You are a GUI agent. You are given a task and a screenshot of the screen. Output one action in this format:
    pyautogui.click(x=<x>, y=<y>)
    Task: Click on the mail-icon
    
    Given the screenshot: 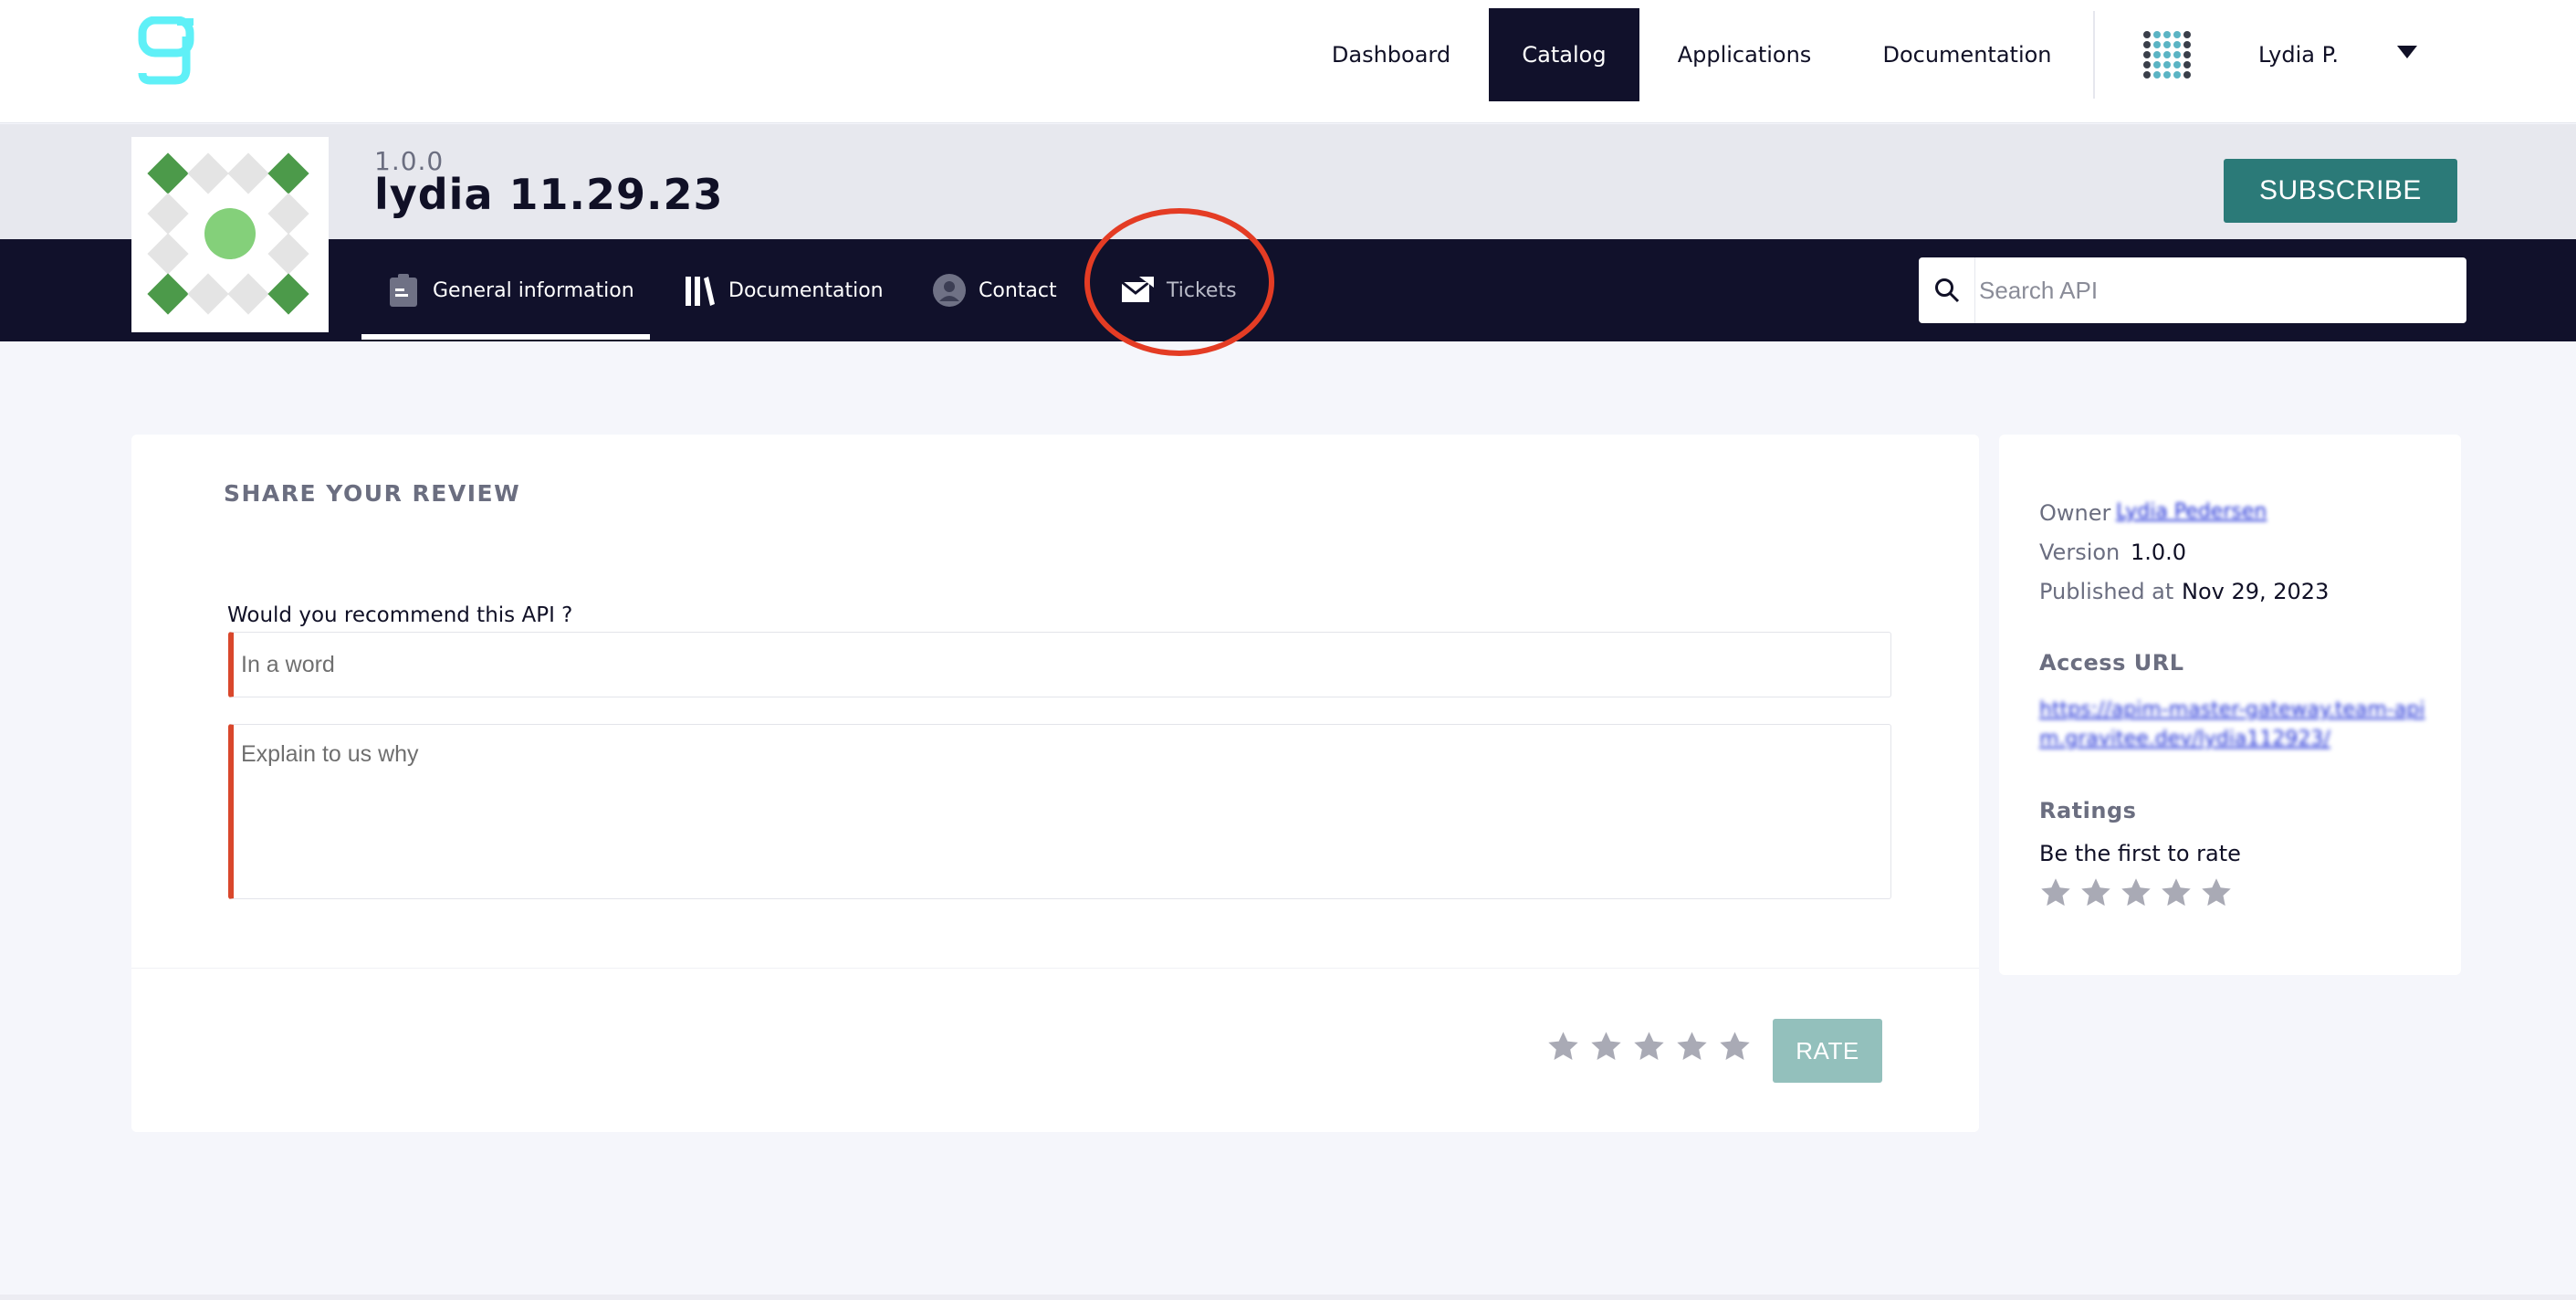 What is the action you would take?
    pyautogui.click(x=1138, y=290)
    